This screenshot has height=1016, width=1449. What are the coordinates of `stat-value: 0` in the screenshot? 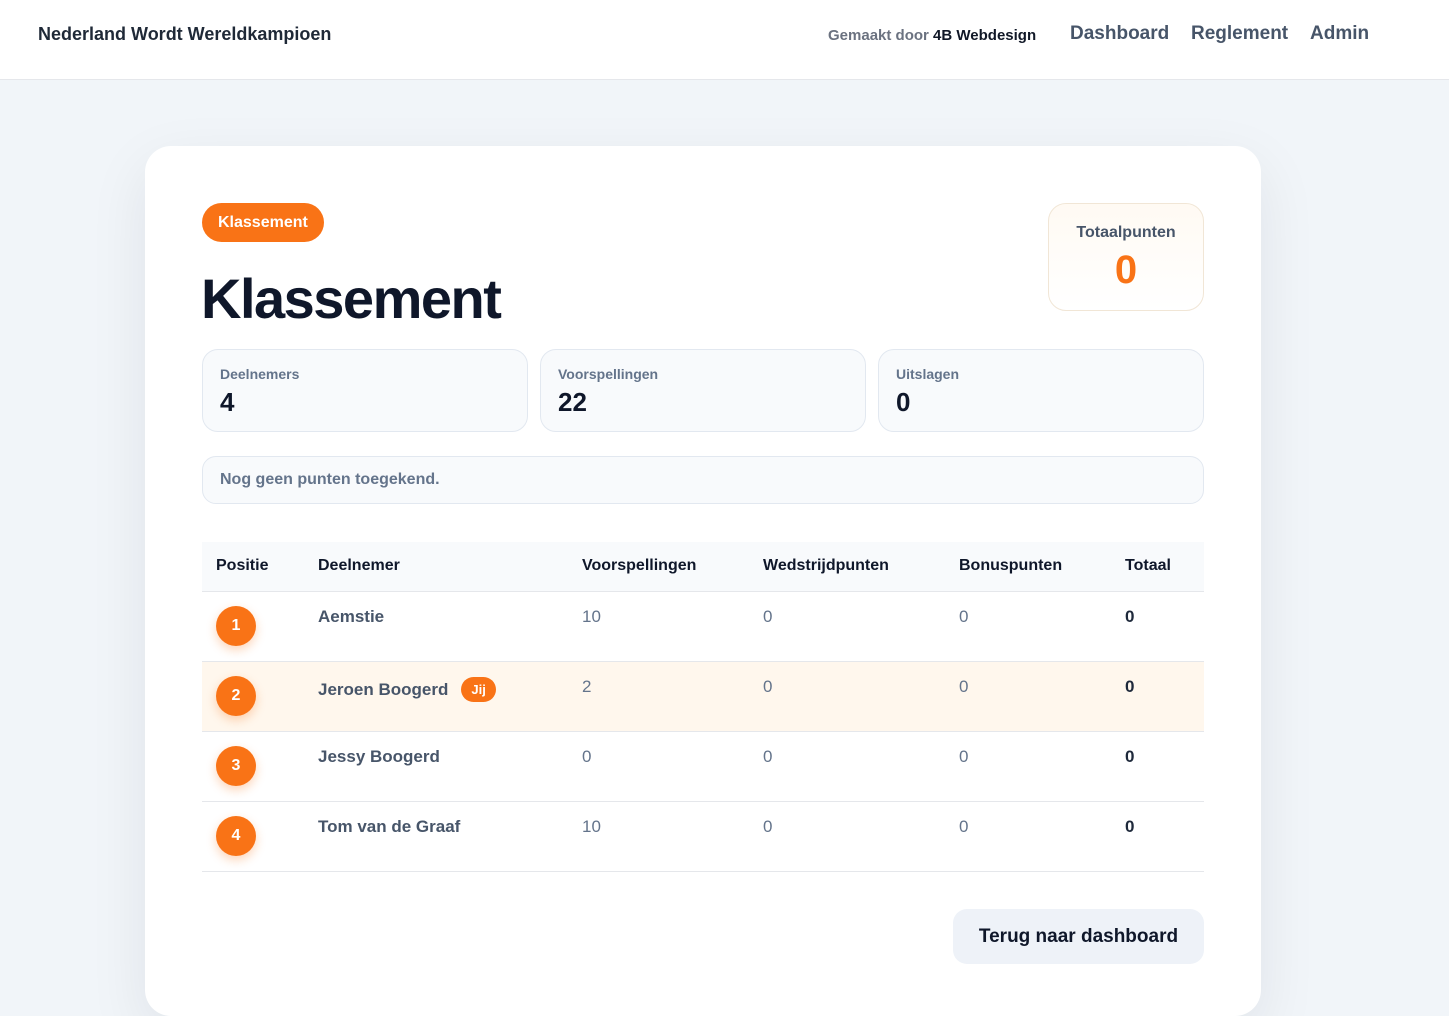 It's located at (903, 402).